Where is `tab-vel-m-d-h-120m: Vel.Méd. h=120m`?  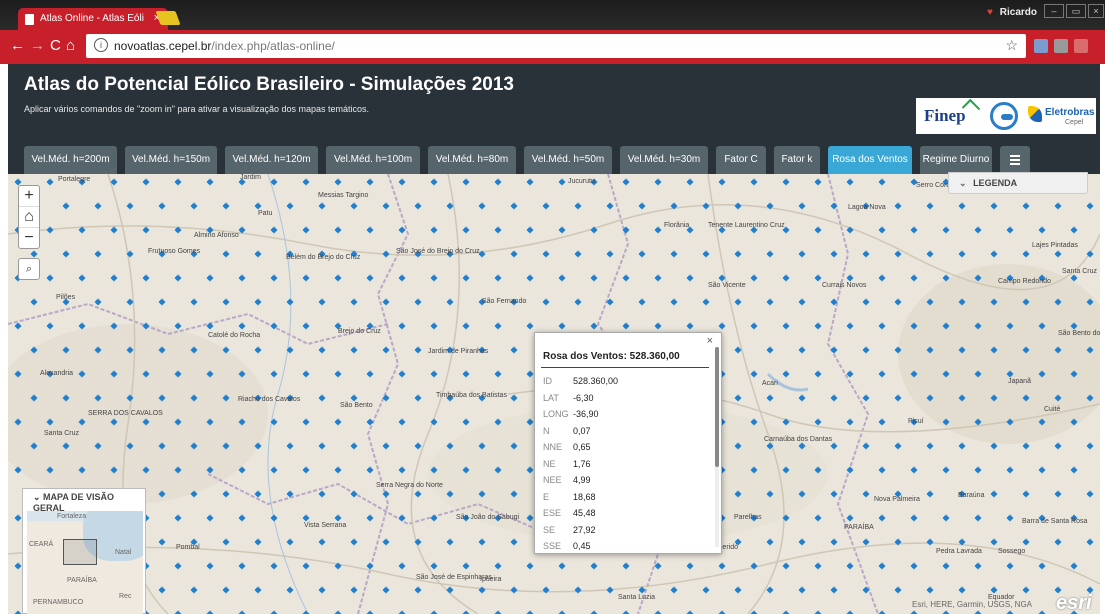
tab-vel-m-d-h-120m: Vel.Méd. h=120m is located at coordinates (271, 160).